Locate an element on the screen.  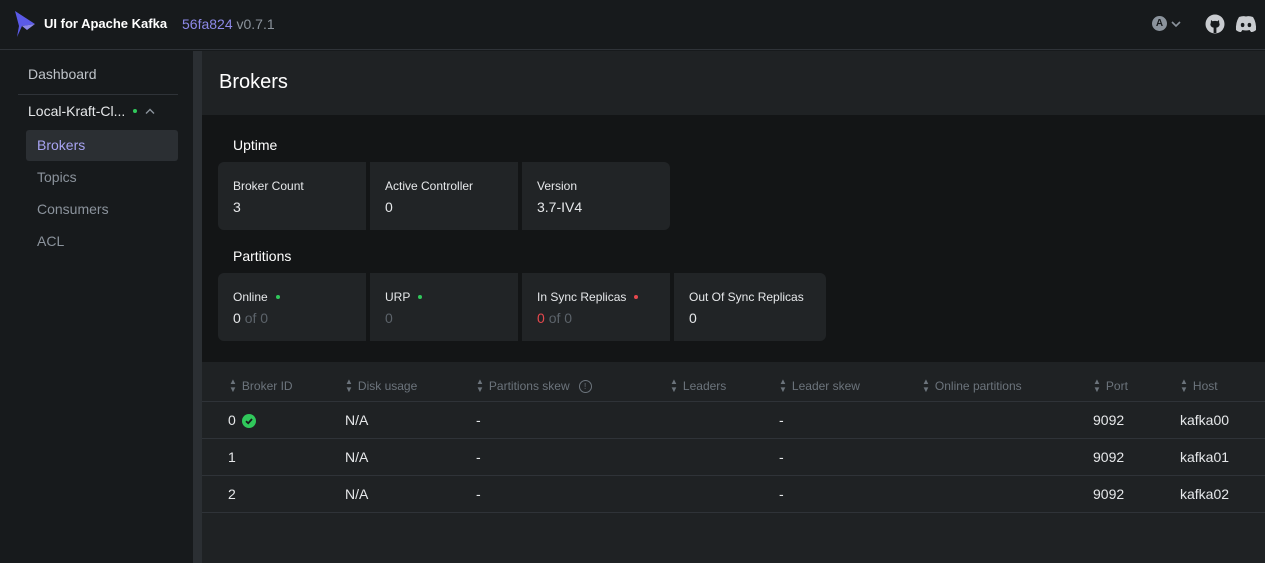
github-icon is located at coordinates (1215, 24).